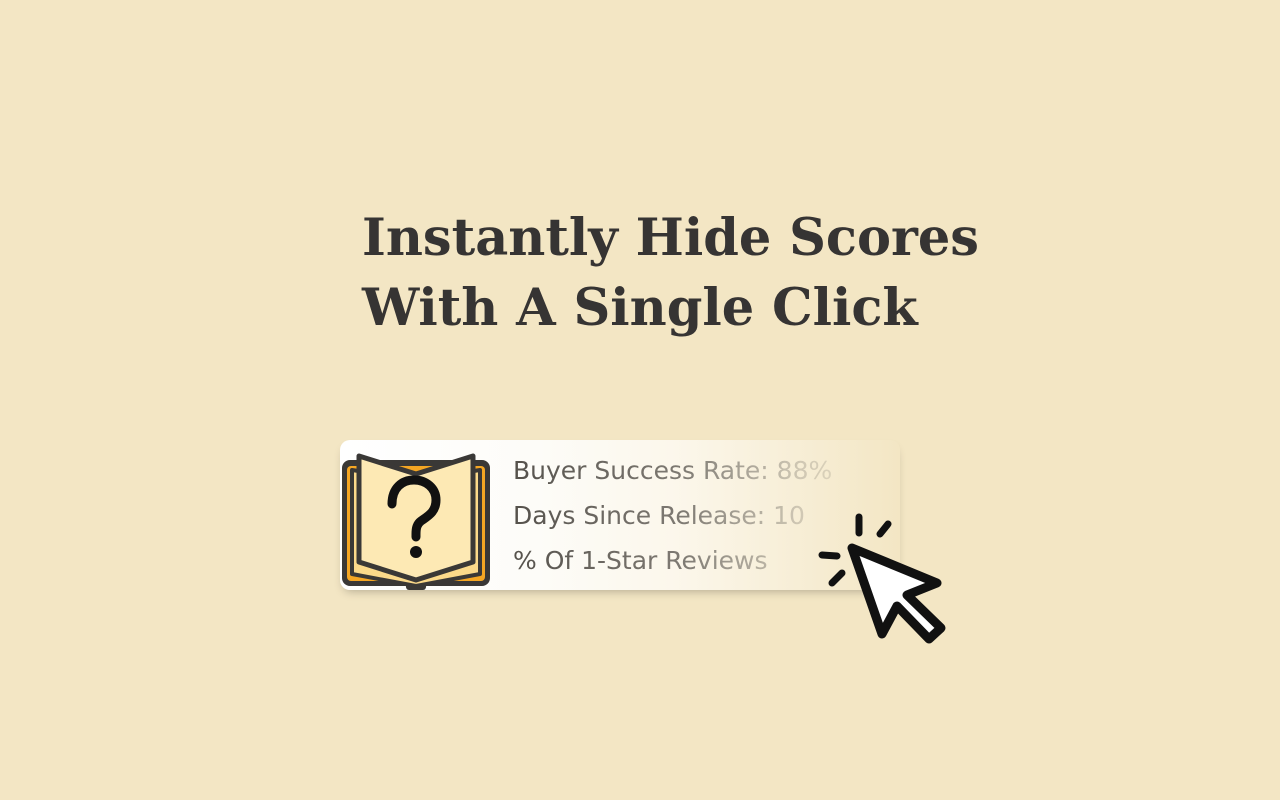  I want to click on stat-buyer-success-rate: Buyer Success Rate: 88%, so click(673, 470).